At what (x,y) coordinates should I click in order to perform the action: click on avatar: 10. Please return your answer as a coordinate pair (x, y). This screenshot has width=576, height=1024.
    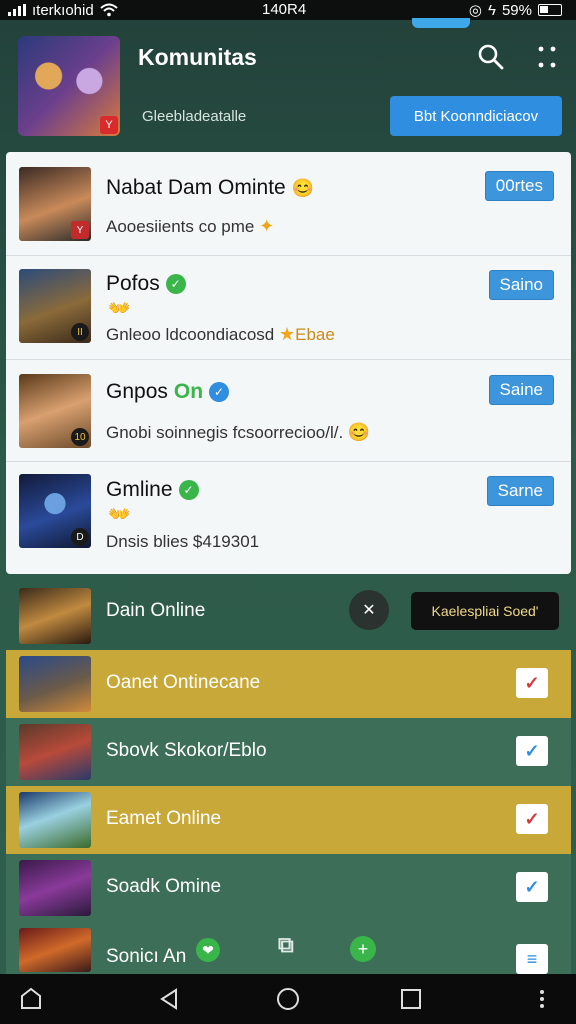
    Looking at the image, I should click on (55, 411).